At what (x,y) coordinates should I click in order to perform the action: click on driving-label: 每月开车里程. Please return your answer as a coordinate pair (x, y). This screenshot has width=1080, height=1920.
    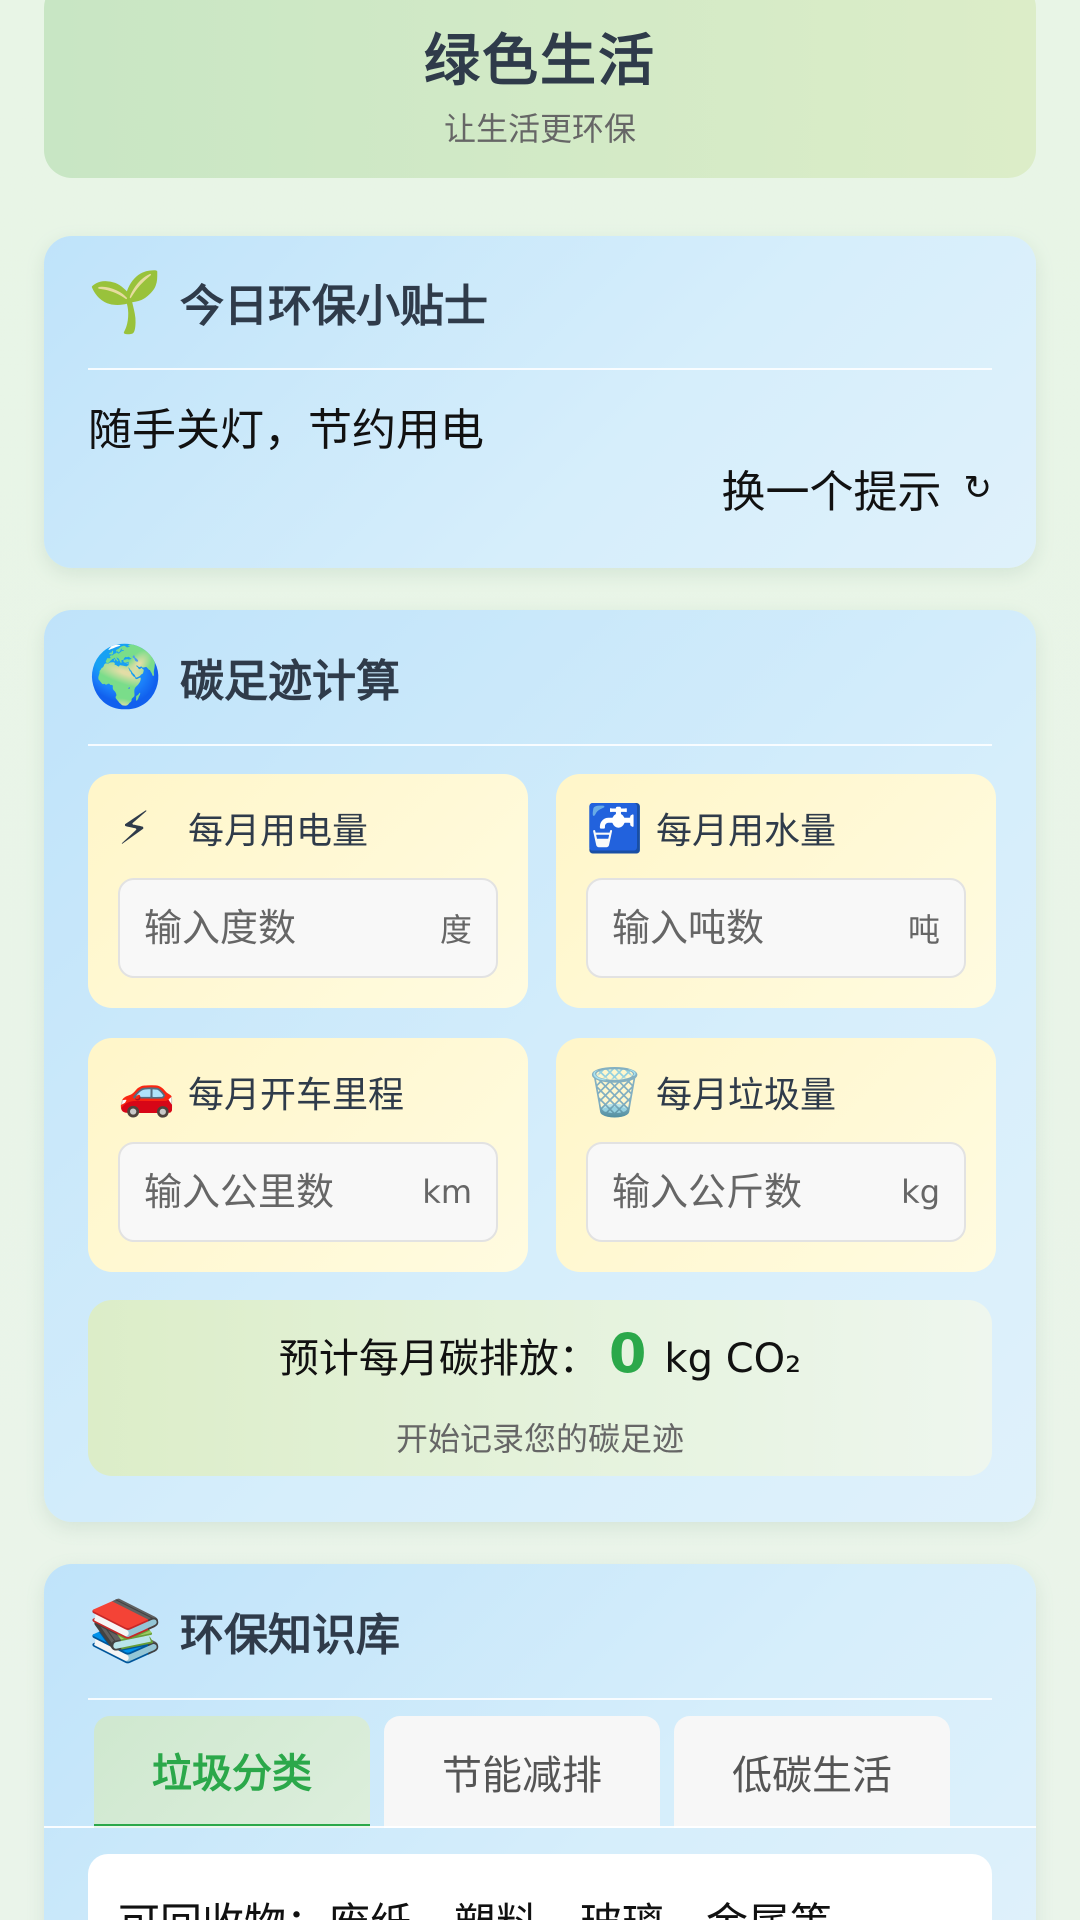
    Looking at the image, I should click on (296, 1095).